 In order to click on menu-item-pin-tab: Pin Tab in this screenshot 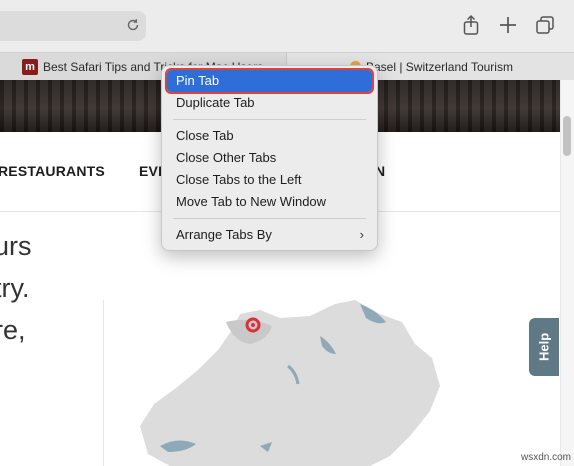, I will do `click(269, 81)`.